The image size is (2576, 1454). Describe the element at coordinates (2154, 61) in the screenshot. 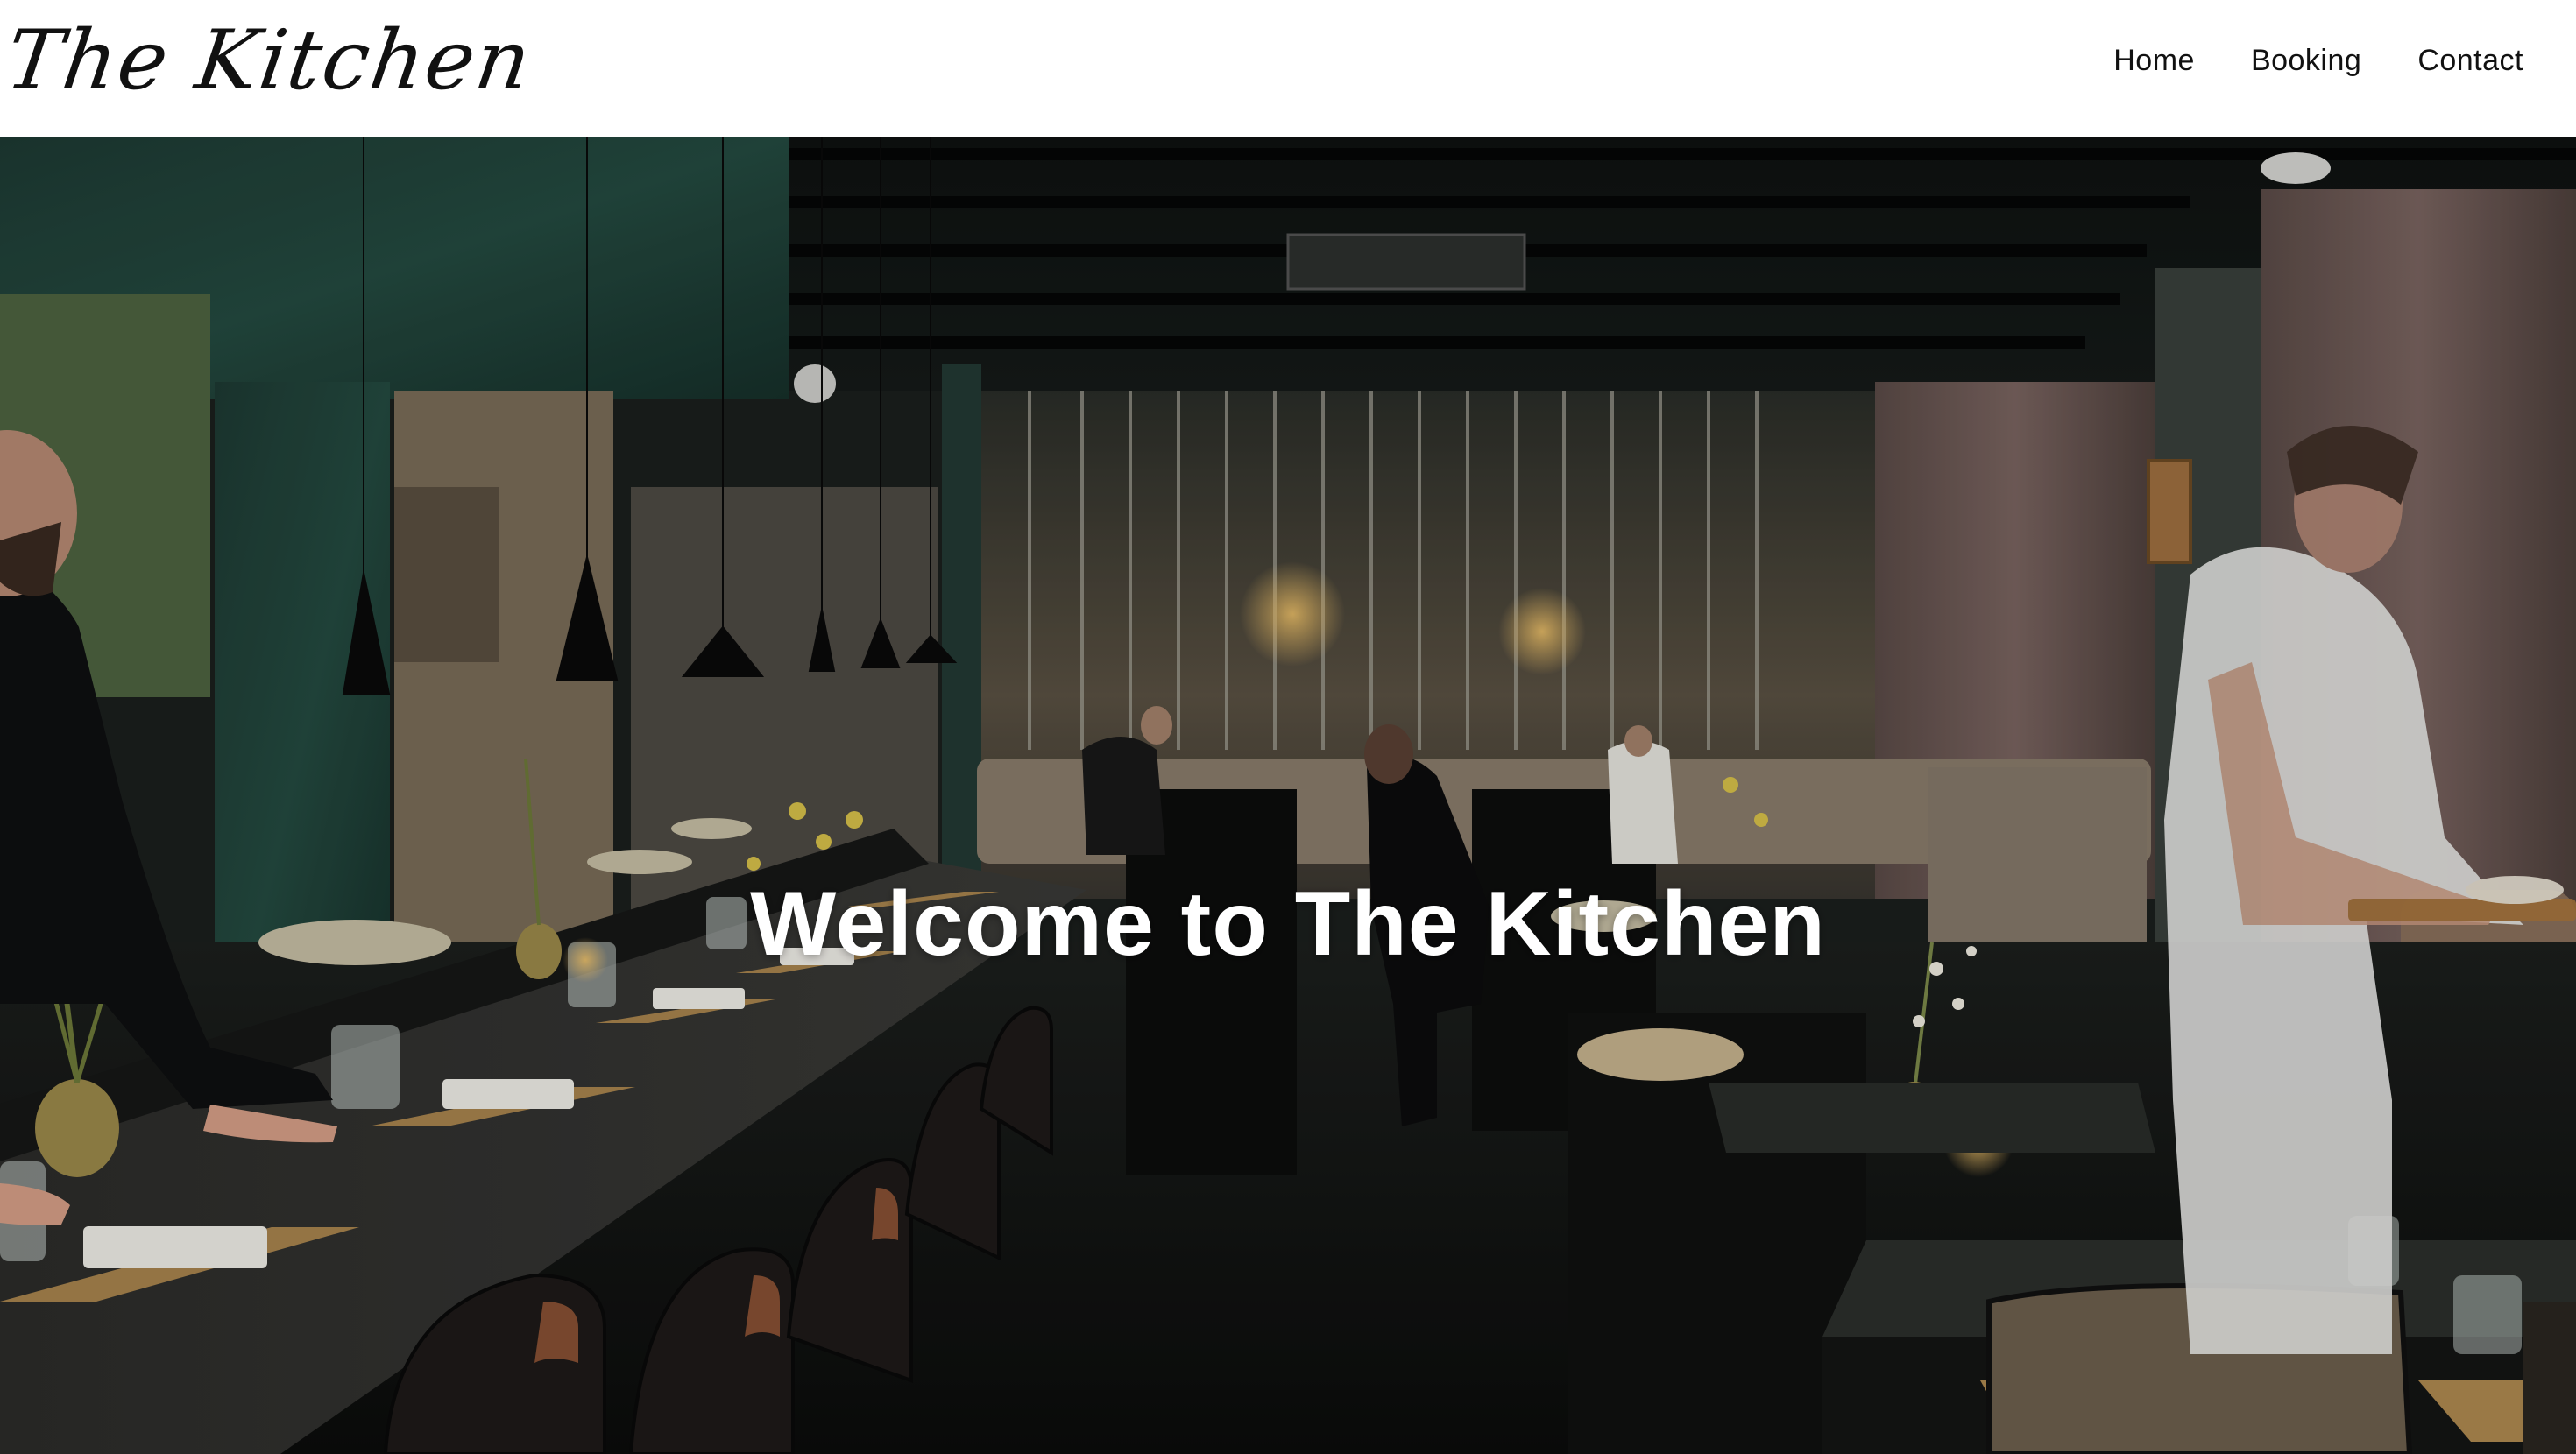

I see `nav-home-link: Home` at that location.